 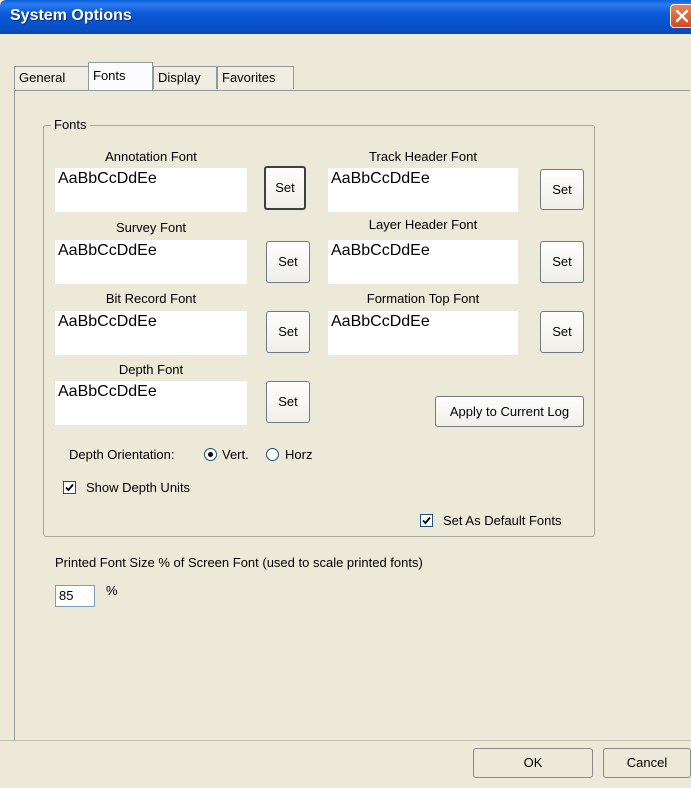 What do you see at coordinates (423, 190) in the screenshot?
I see `track-header-font-sample: AaBbCcDdEe` at bounding box center [423, 190].